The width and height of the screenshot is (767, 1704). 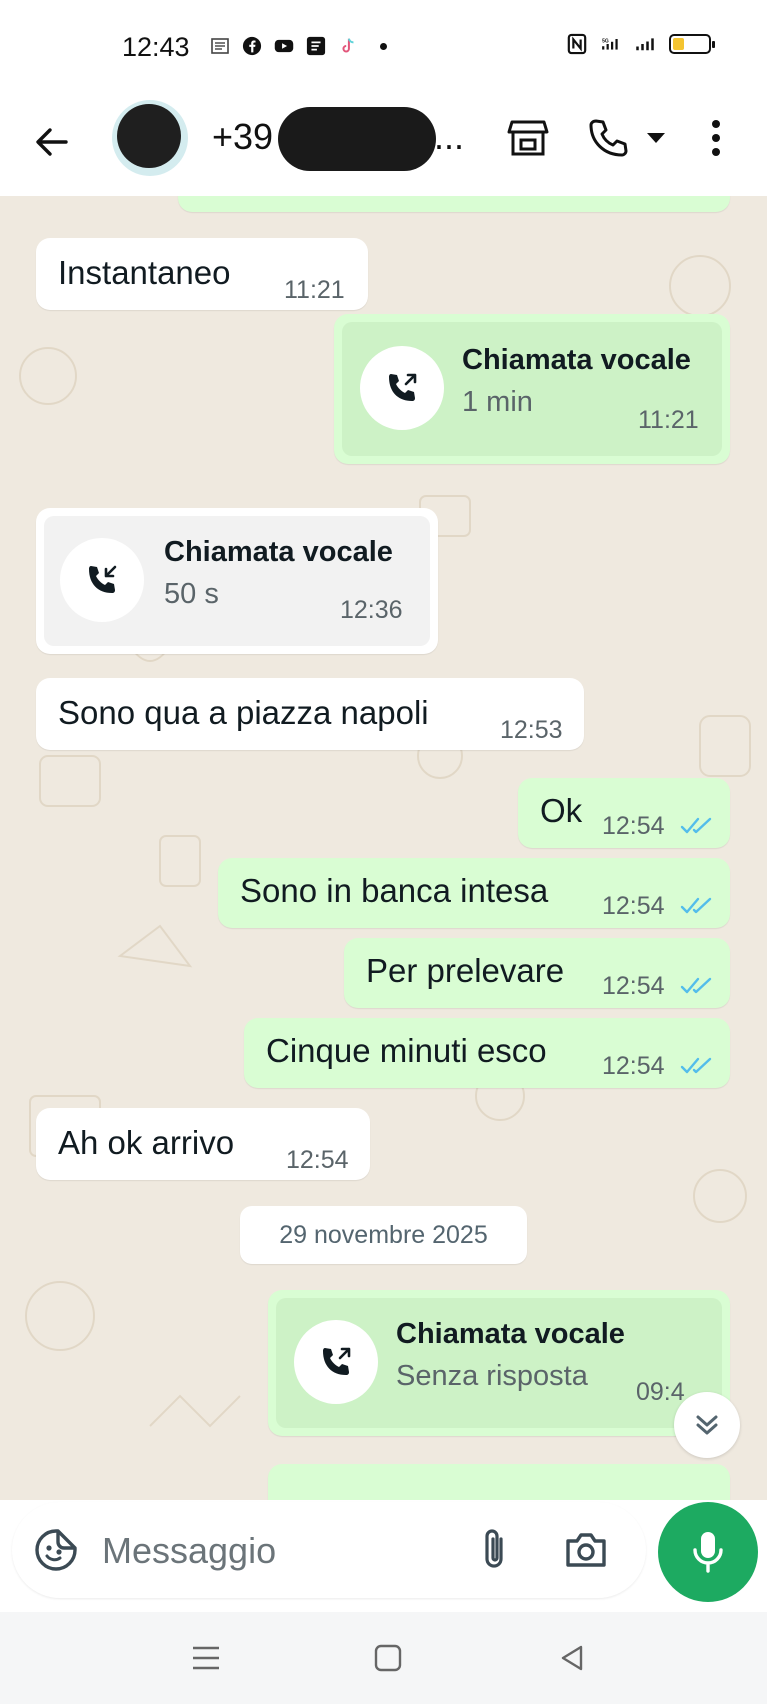 I want to click on camera-icon, so click(x=586, y=1550).